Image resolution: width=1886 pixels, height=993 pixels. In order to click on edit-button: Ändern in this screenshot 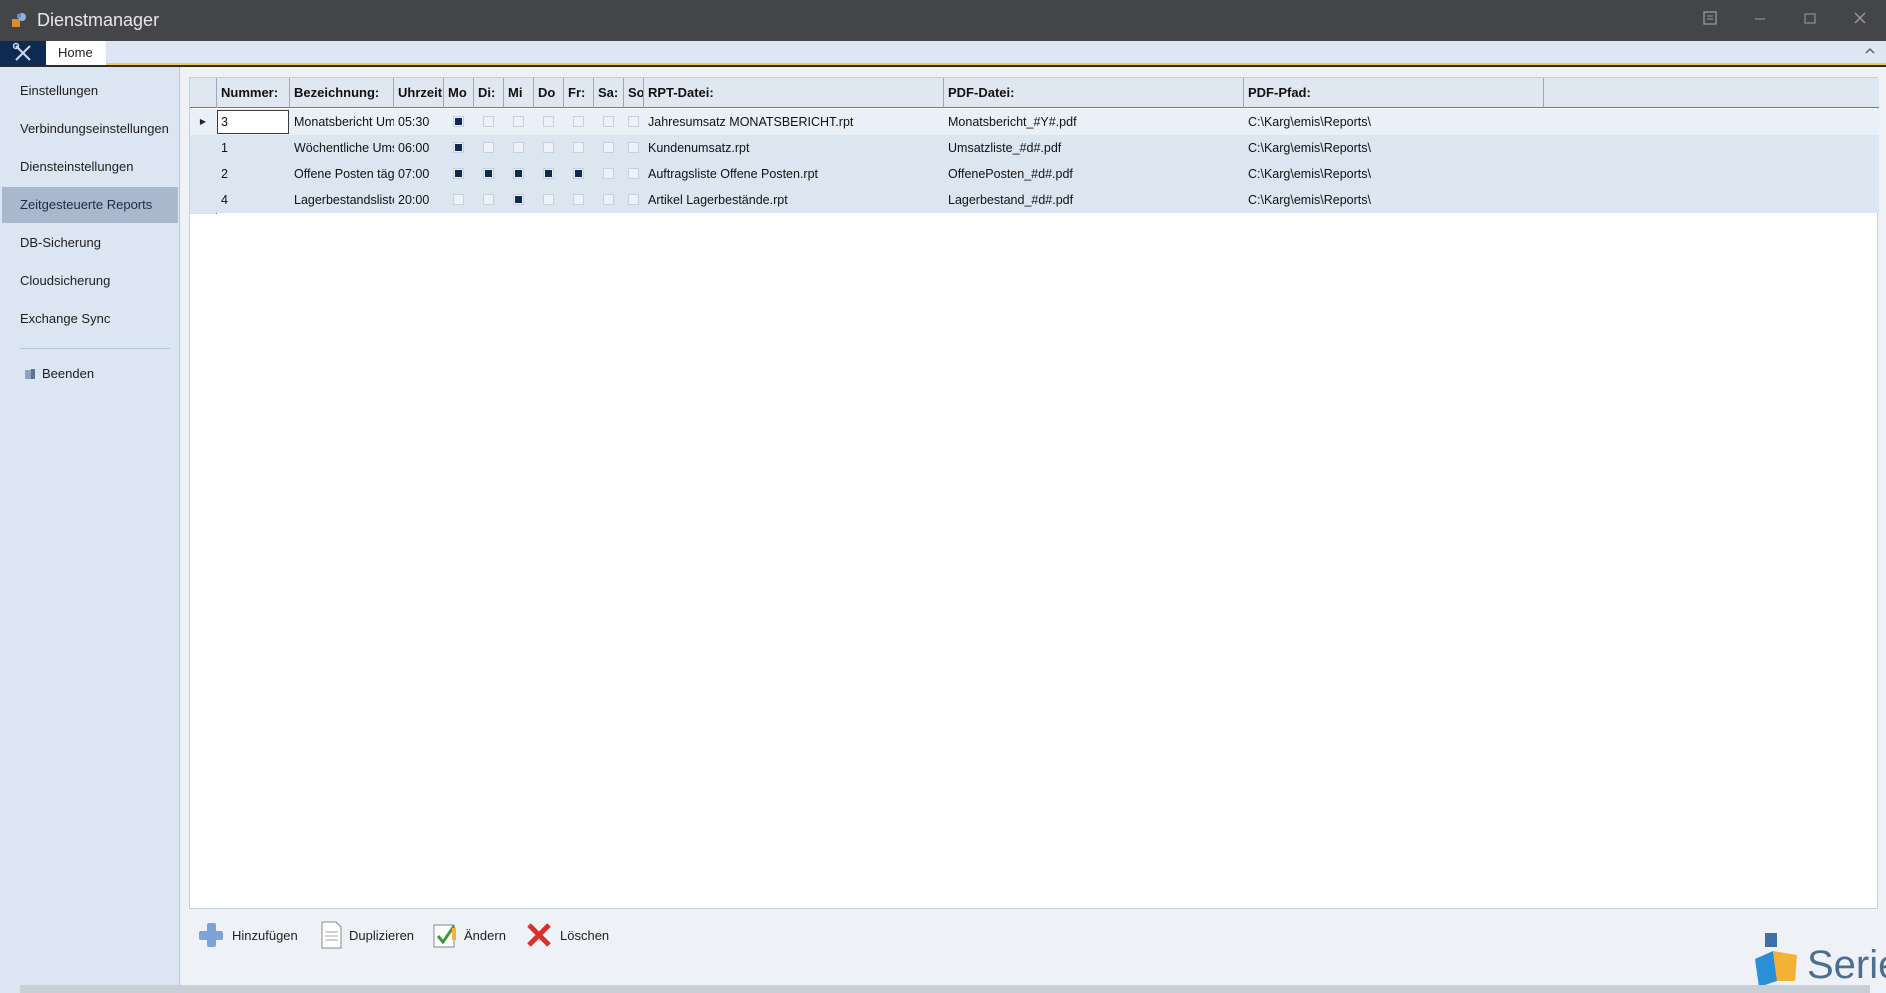, I will do `click(464, 934)`.